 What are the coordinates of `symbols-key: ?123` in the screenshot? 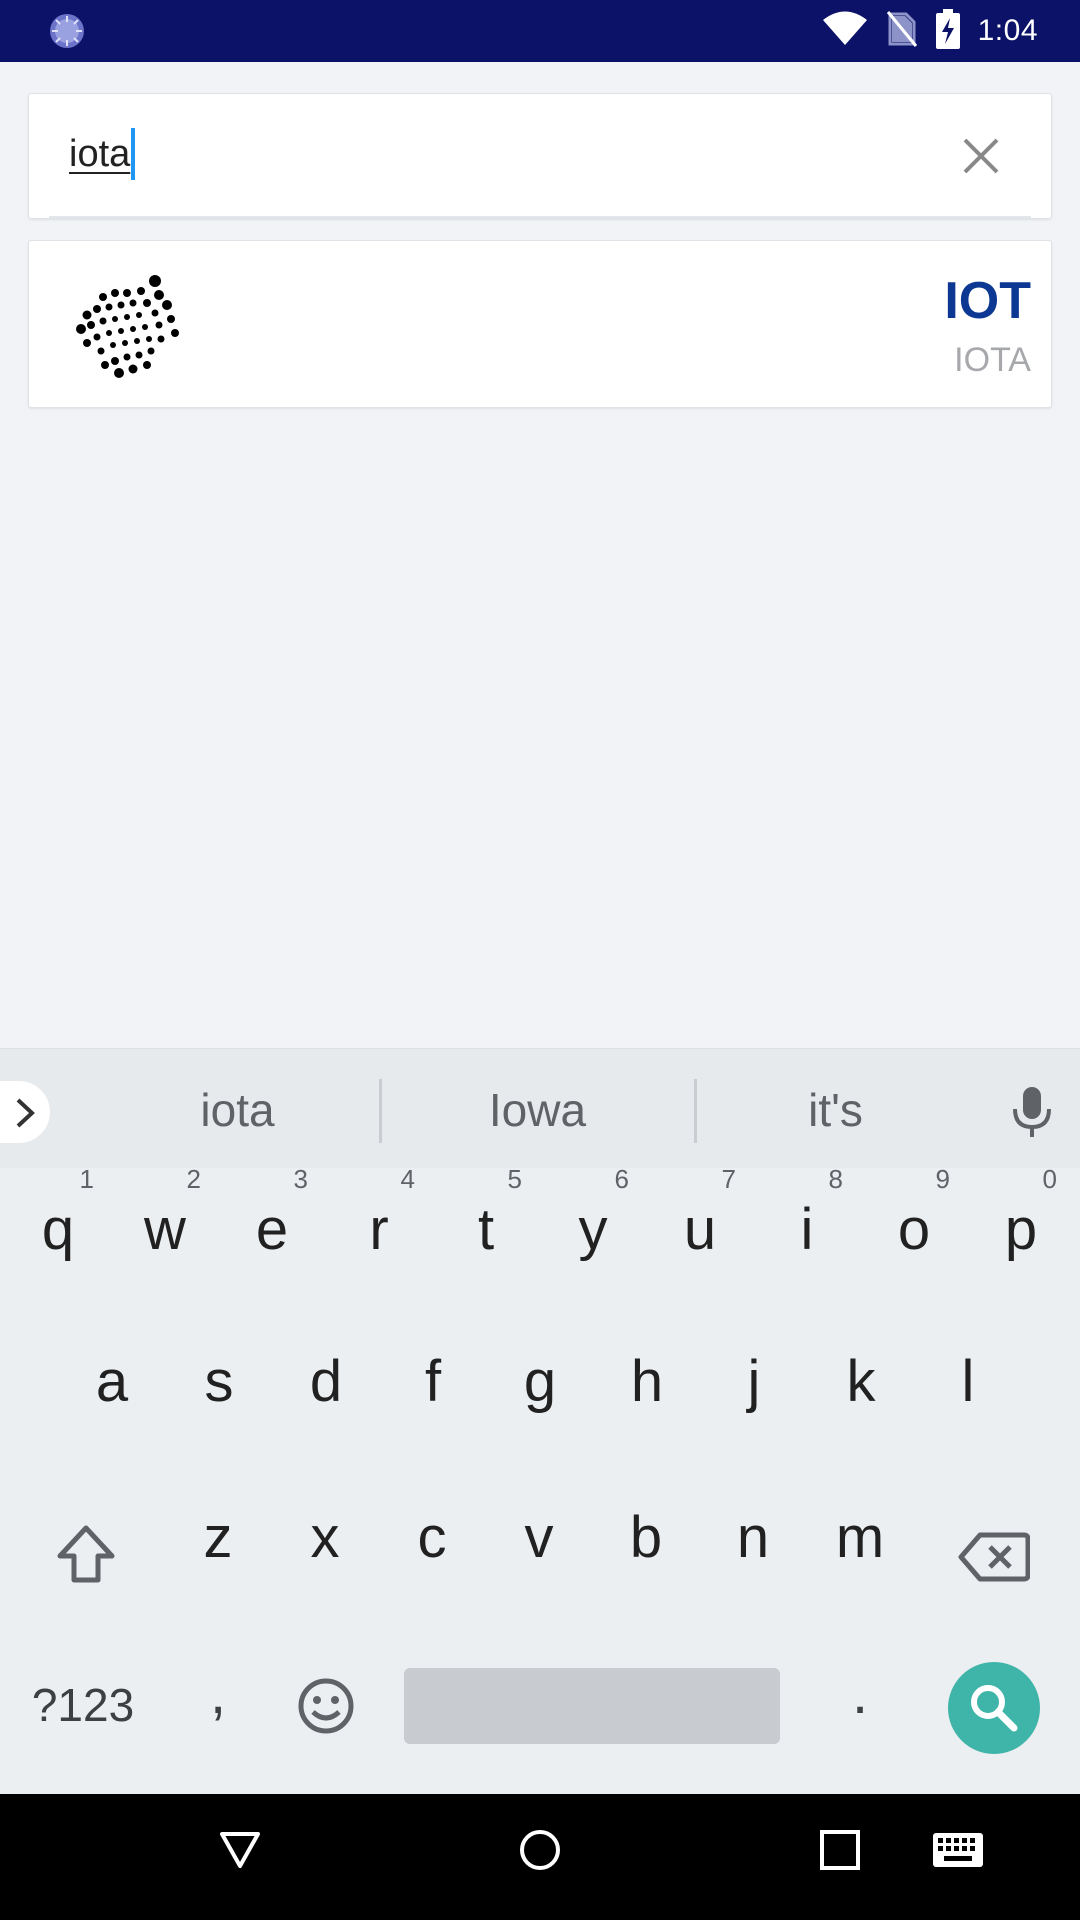 It's located at (83, 1705).